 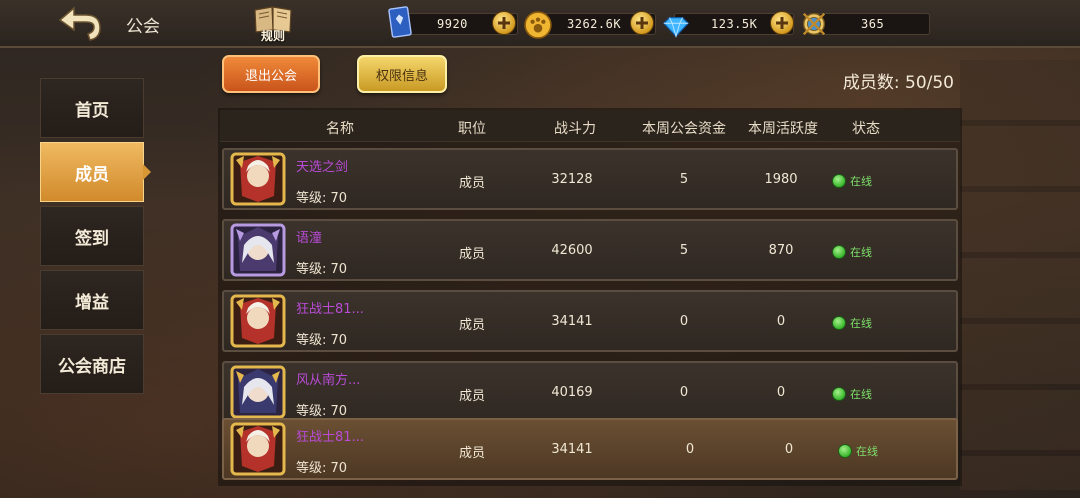 What do you see at coordinates (642, 23) in the screenshot?
I see `add-coin-button` at bounding box center [642, 23].